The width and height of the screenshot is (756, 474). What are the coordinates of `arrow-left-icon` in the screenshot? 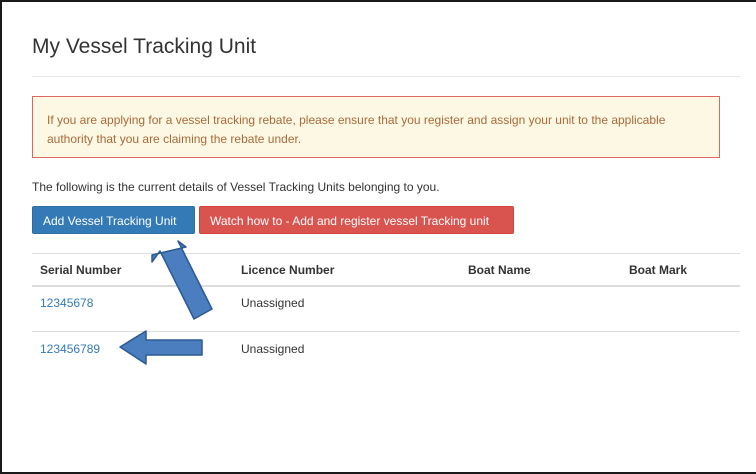 It's located at (161, 347).